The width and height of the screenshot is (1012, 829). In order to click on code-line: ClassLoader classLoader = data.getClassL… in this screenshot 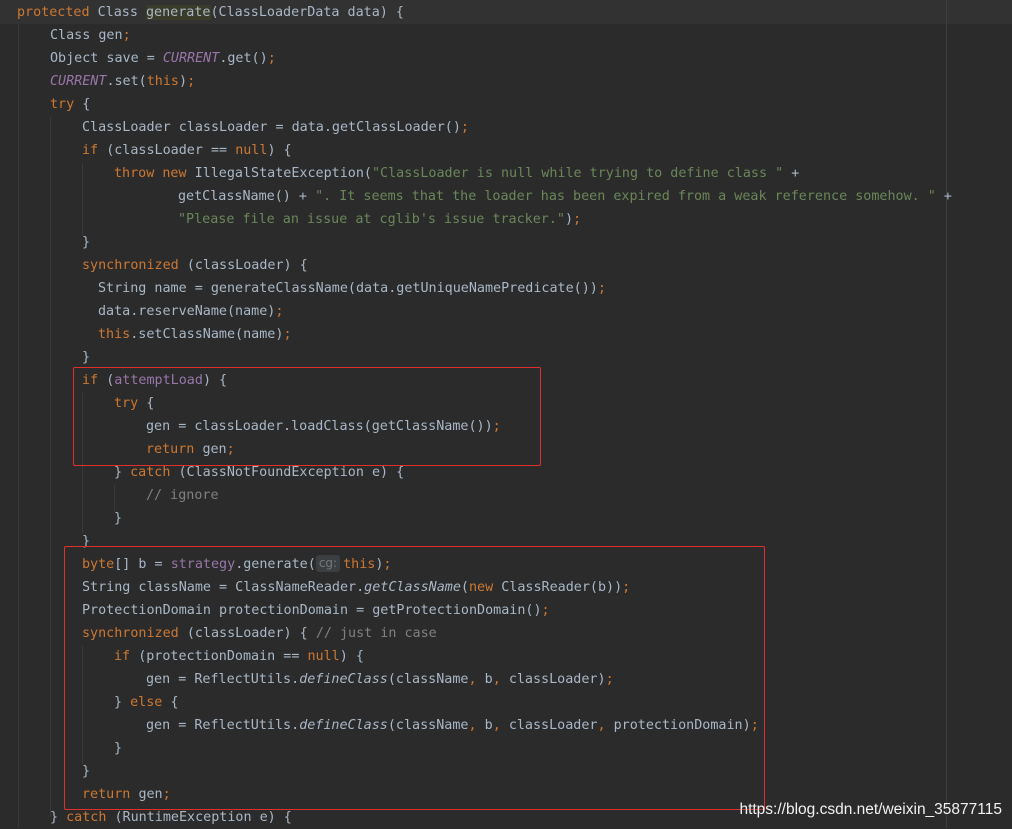, I will do `click(275, 127)`.